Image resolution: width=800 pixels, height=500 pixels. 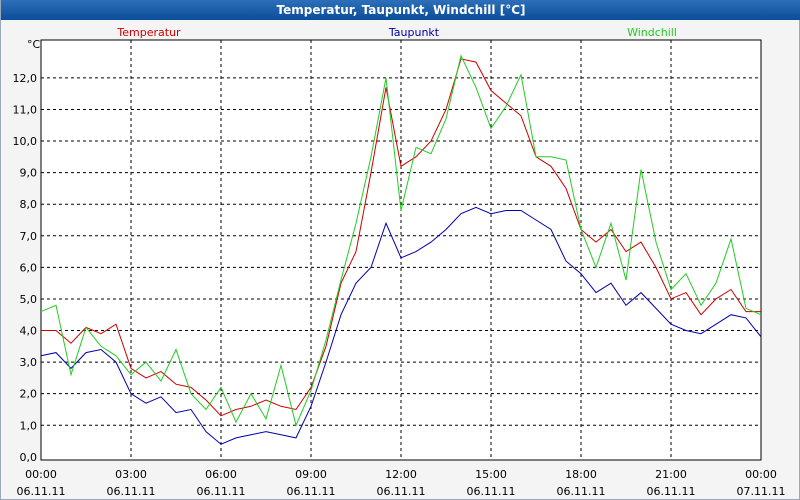 I want to click on x-tick-time-label: 09:00, so click(x=311, y=474).